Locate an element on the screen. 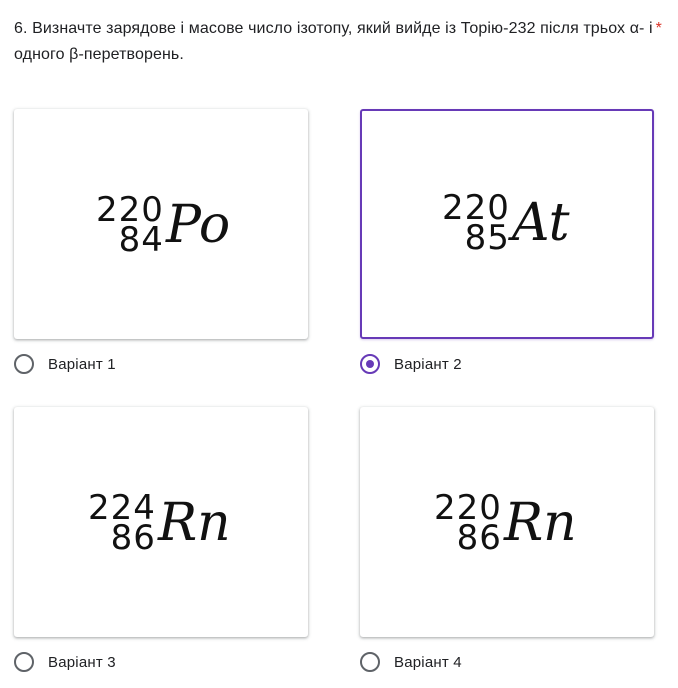 The height and width of the screenshot is (688, 678). option-label: Варіант 4 is located at coordinates (428, 662).